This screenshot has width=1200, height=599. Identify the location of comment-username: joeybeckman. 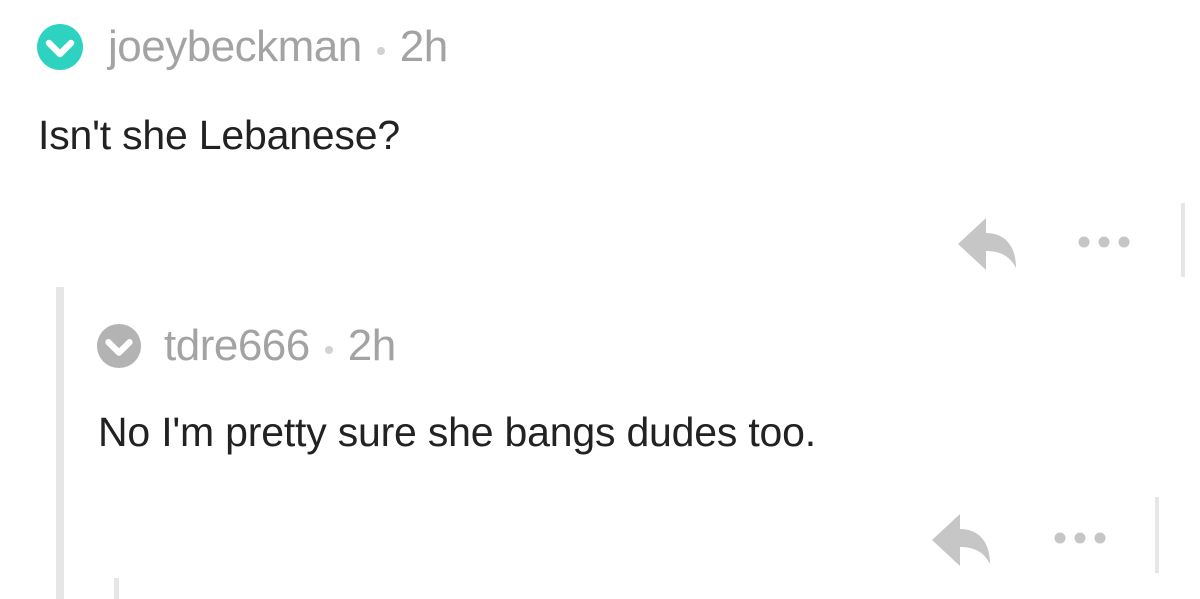
(235, 47).